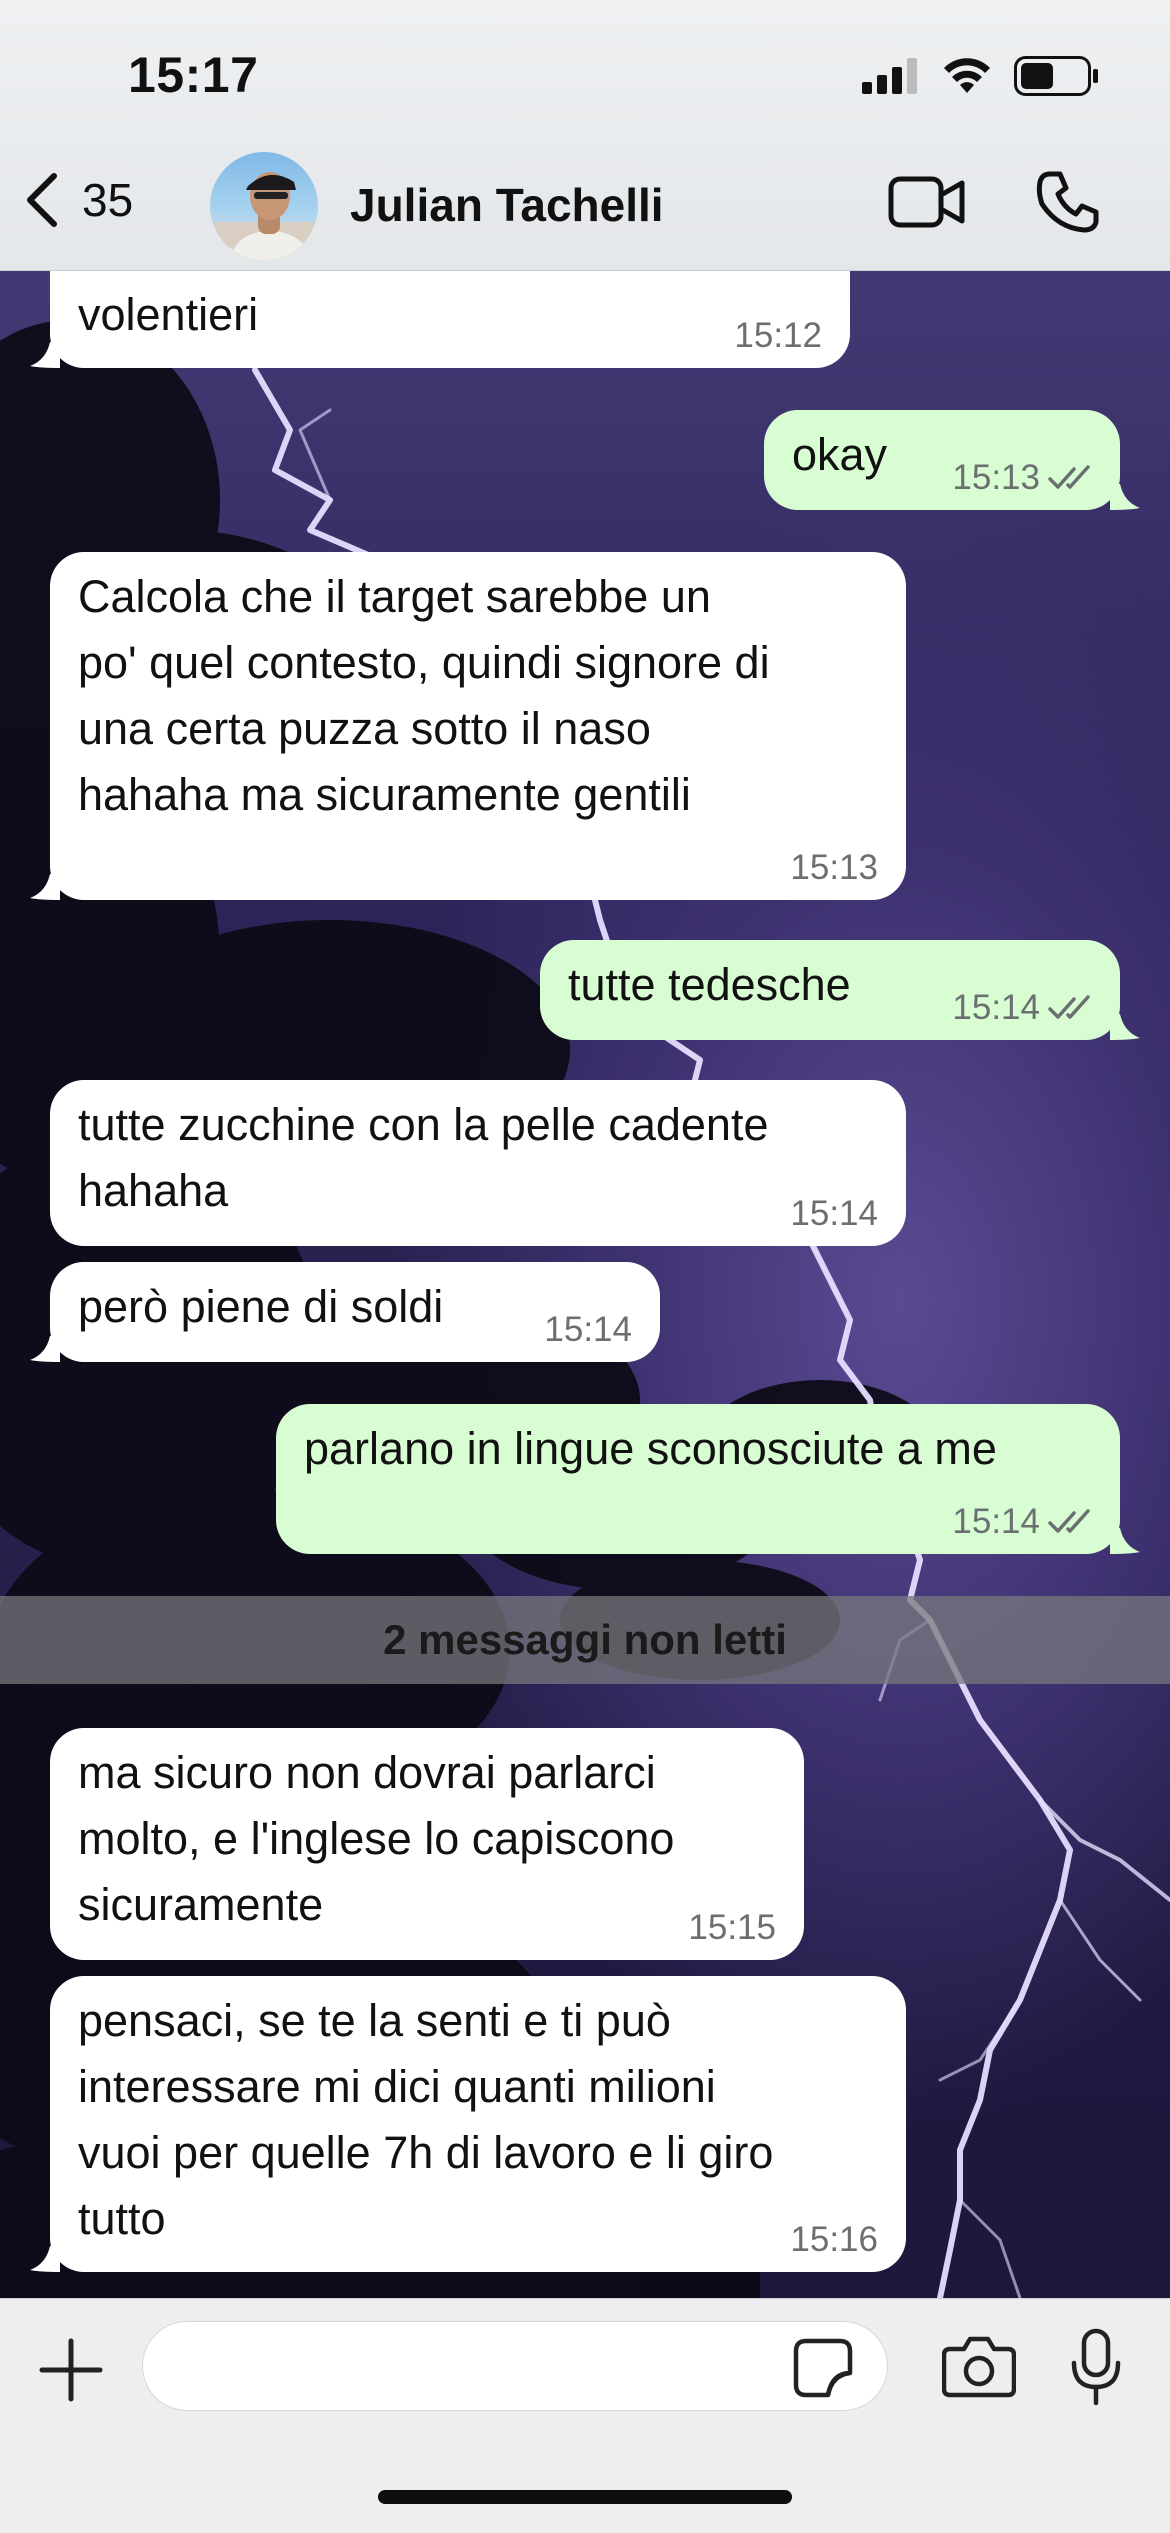 The image size is (1170, 2533). What do you see at coordinates (355, 1312) in the screenshot?
I see `message-bubble-incoming: però piene di soldi 15:14` at bounding box center [355, 1312].